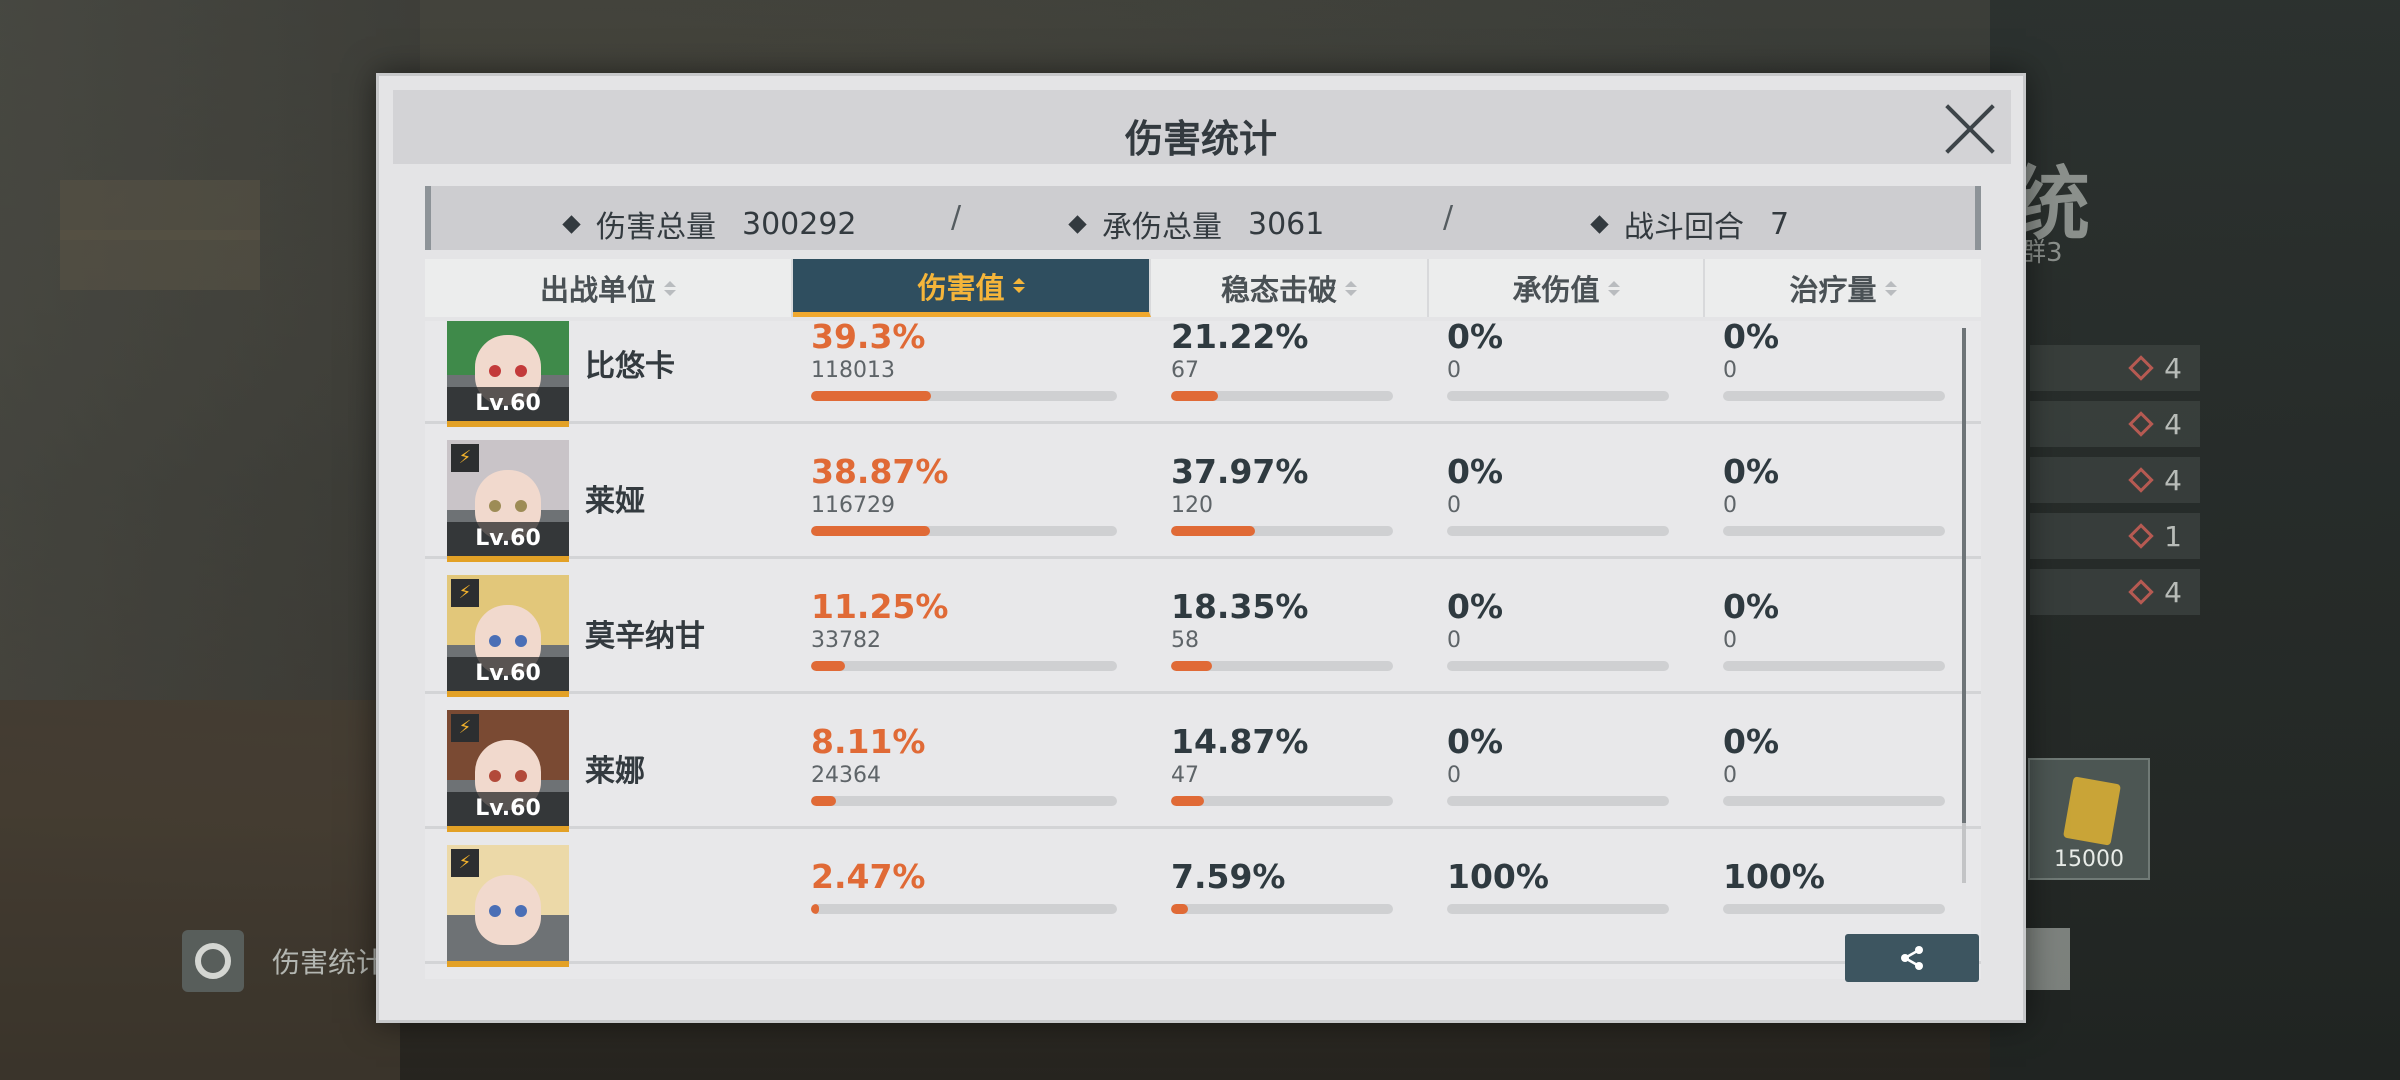 The width and height of the screenshot is (2400, 1080). I want to click on damage-value: 116729, so click(853, 505).